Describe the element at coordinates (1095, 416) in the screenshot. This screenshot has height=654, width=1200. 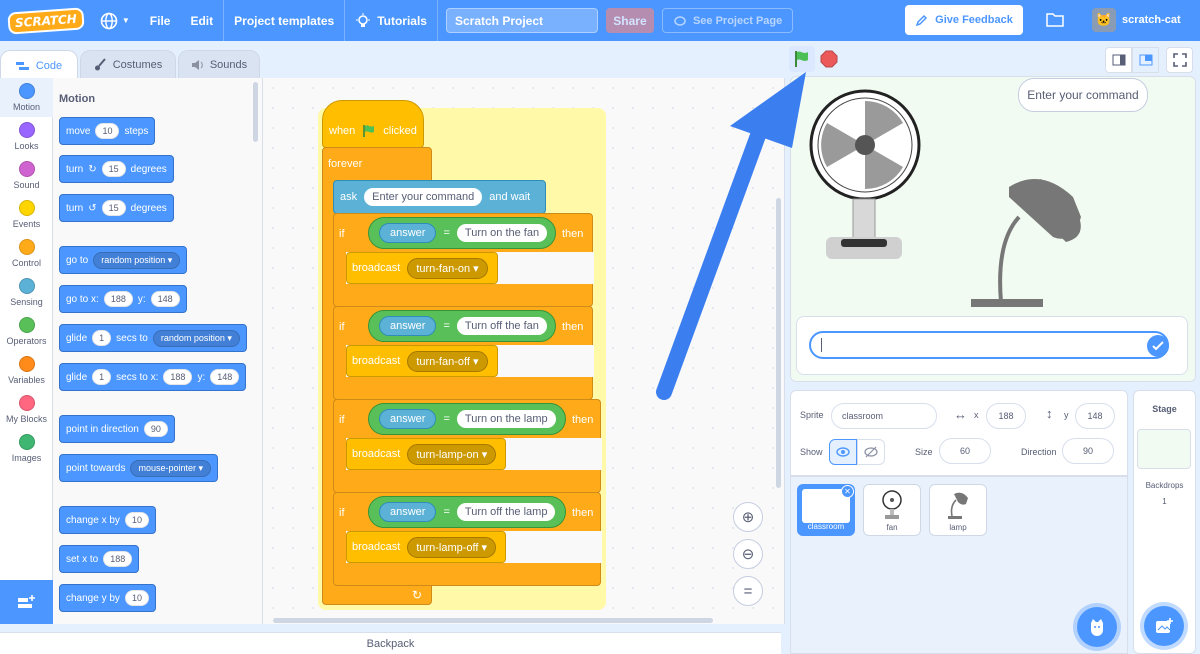
I see `y-position-input: 148` at that location.